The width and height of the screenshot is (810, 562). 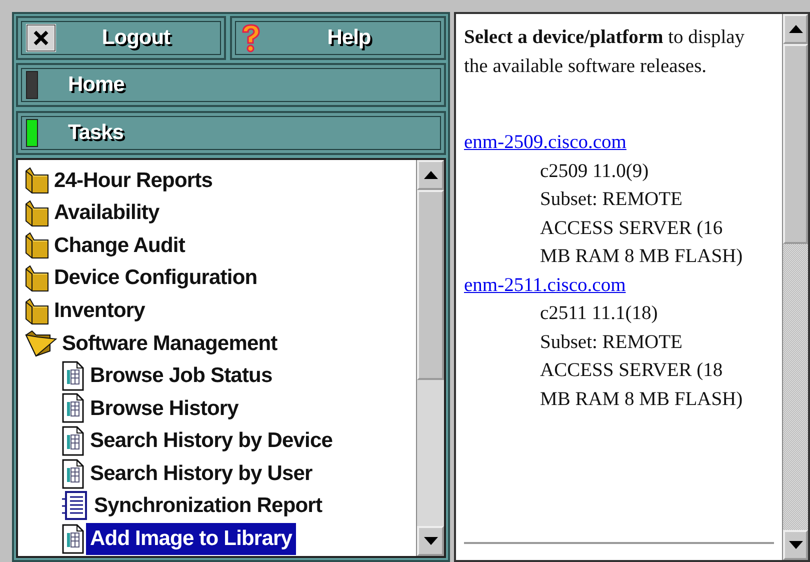 I want to click on tree-item: Add Image to Library, so click(x=191, y=539).